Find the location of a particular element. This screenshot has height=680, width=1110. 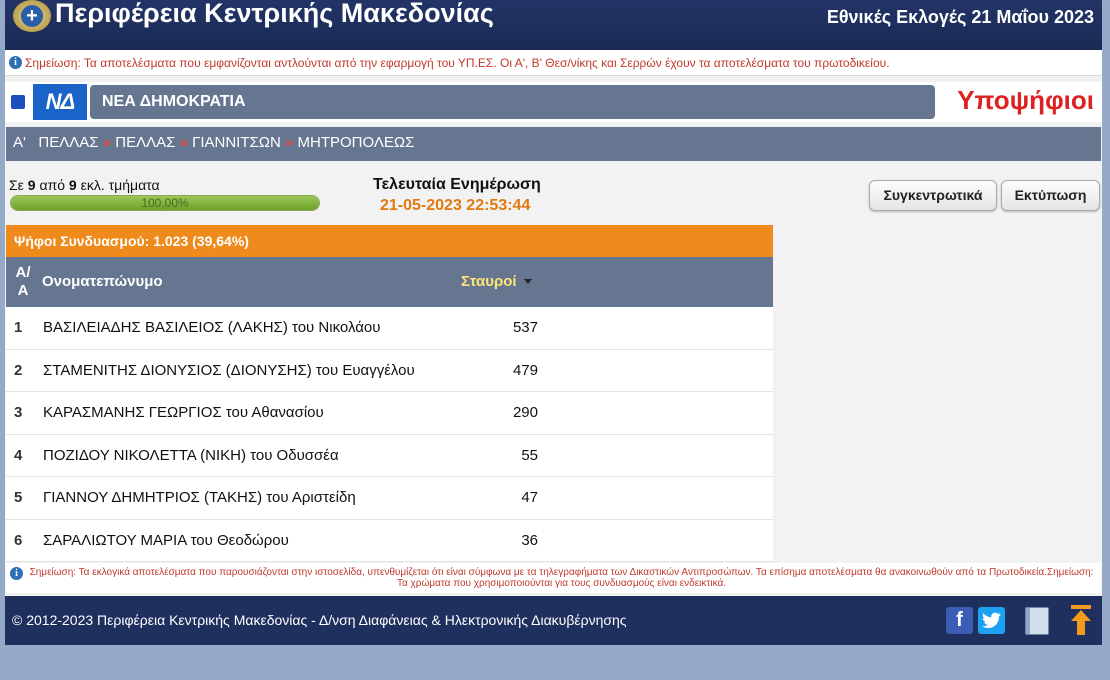

candidate-votes: 36 is located at coordinates (529, 540).